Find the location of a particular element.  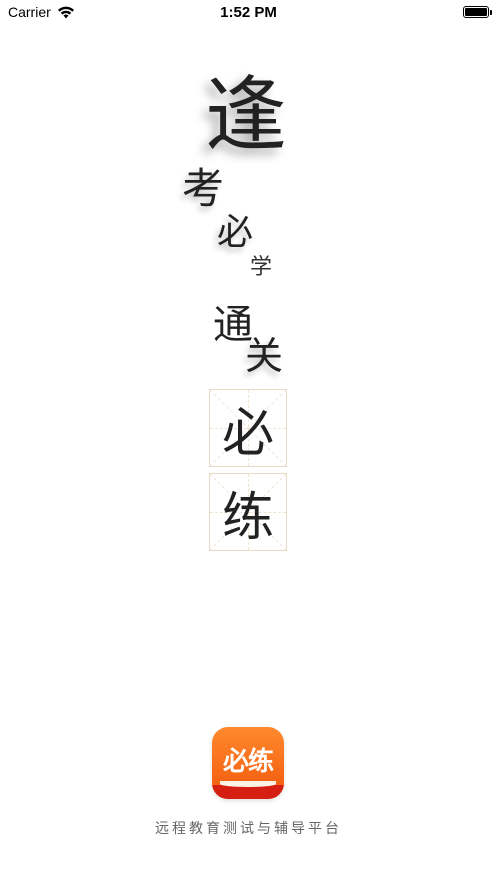

battery-fill is located at coordinates (476, 12).